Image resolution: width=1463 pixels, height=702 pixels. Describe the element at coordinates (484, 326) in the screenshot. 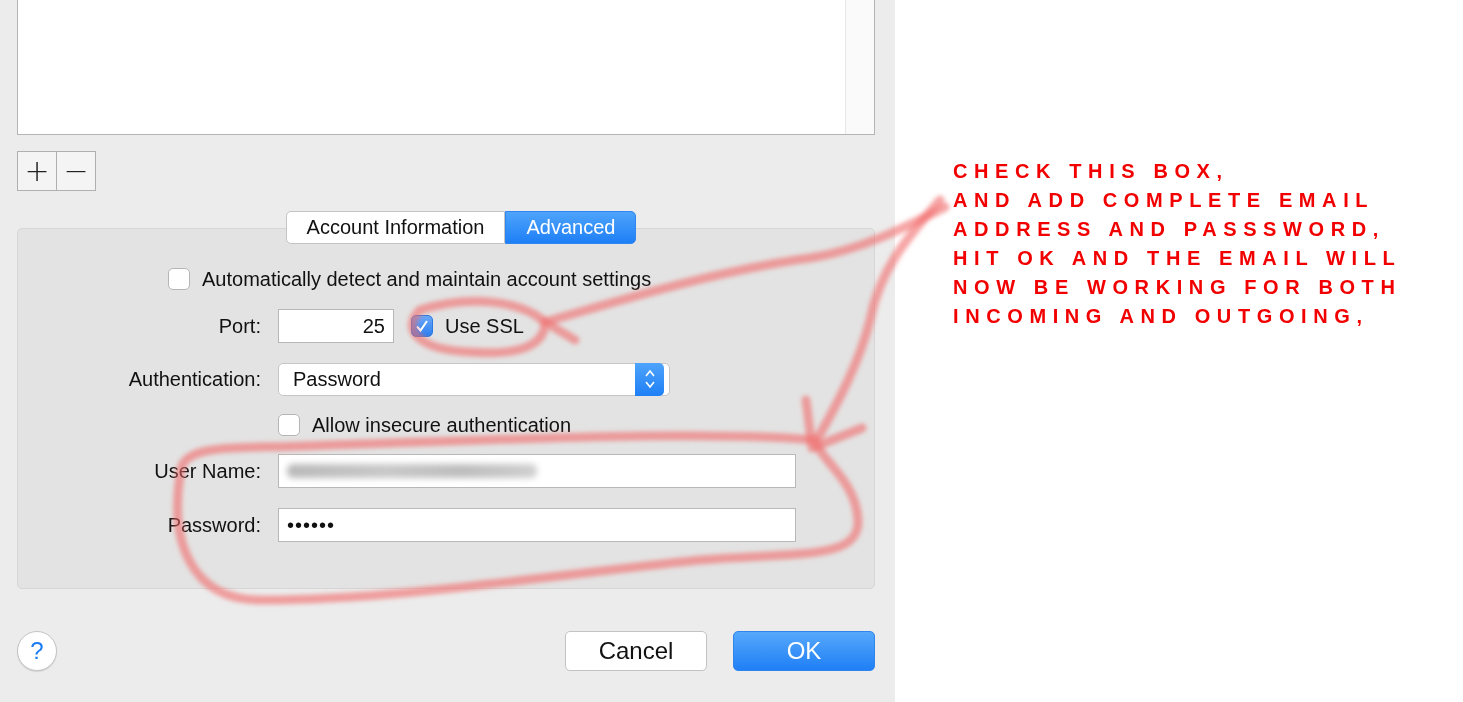

I see `checkbox-label: Use SSL` at that location.